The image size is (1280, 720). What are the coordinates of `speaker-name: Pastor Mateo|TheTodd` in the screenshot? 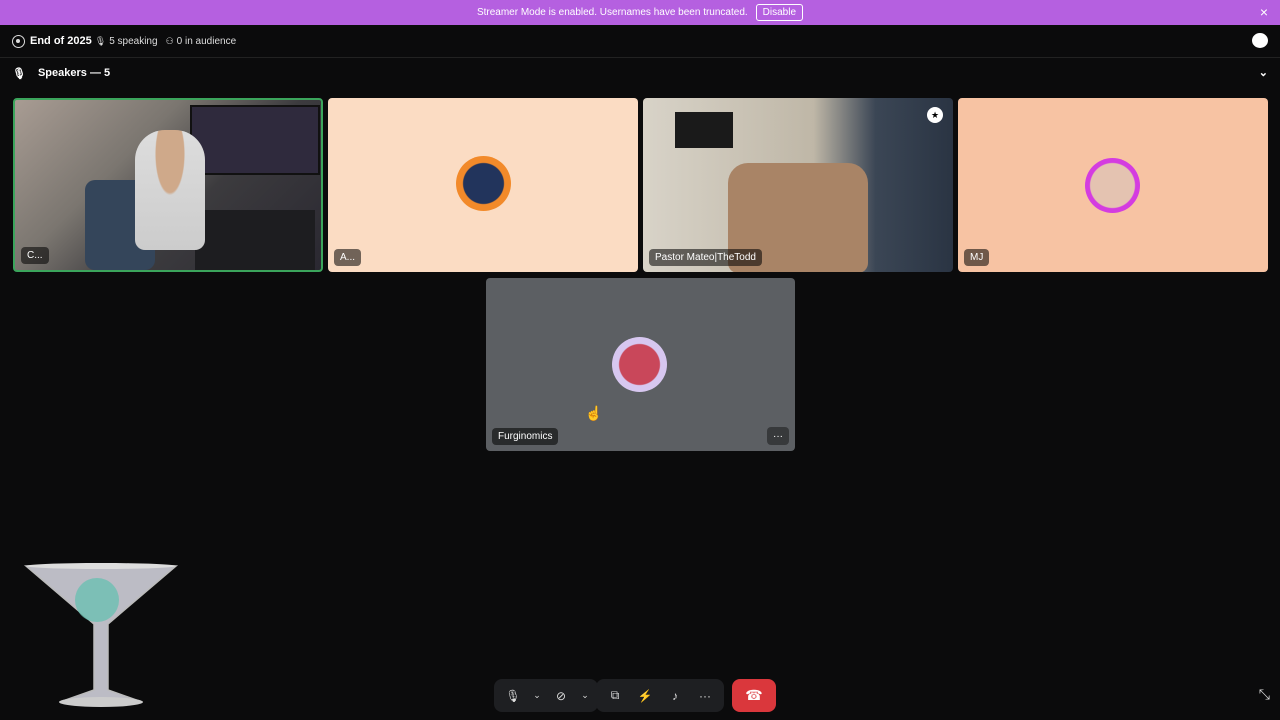 It's located at (705, 257).